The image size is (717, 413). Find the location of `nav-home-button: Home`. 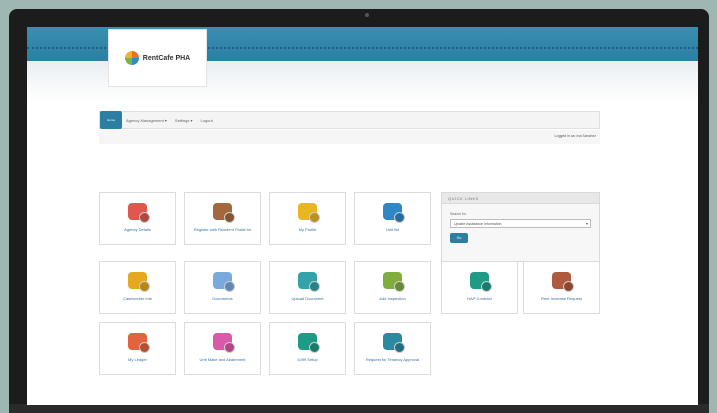

nav-home-button: Home is located at coordinates (111, 120).